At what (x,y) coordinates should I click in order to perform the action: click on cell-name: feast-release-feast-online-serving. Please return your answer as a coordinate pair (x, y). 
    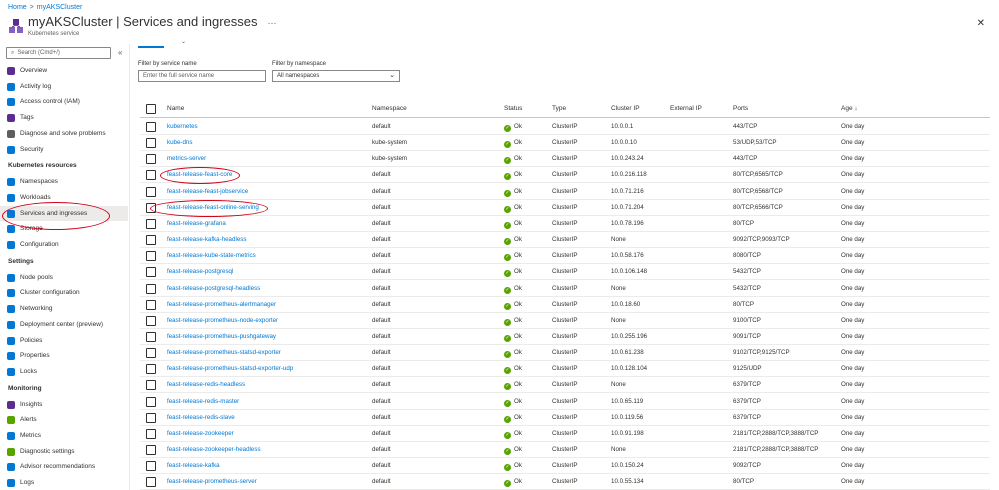
    Looking at the image, I should click on (213, 207).